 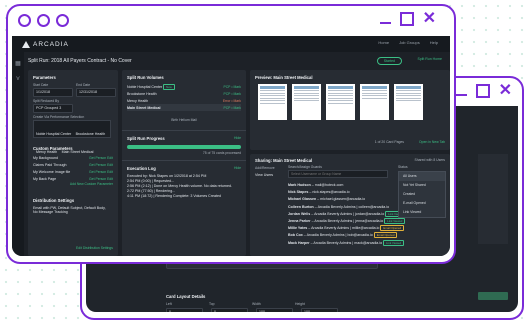 What do you see at coordinates (73, 178) in the screenshot?
I see `list-item: My Back Page Get Person Edit` at bounding box center [73, 178].